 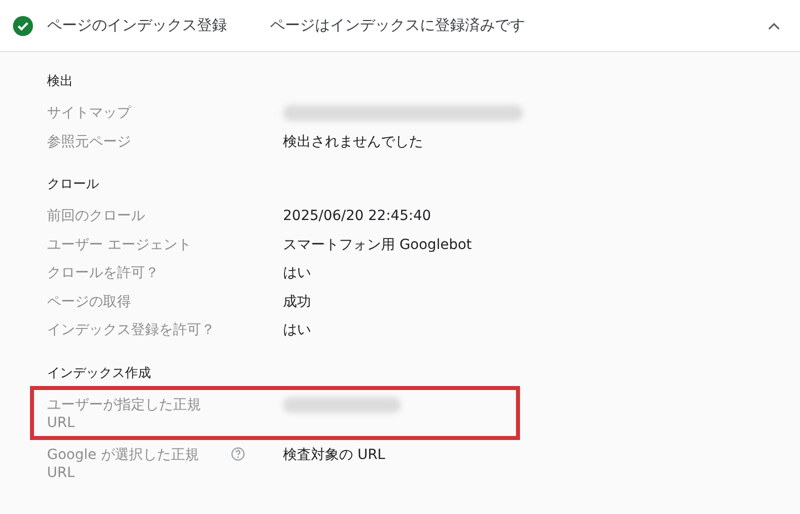 What do you see at coordinates (774, 26) in the screenshot?
I see `chevron-up-icon` at bounding box center [774, 26].